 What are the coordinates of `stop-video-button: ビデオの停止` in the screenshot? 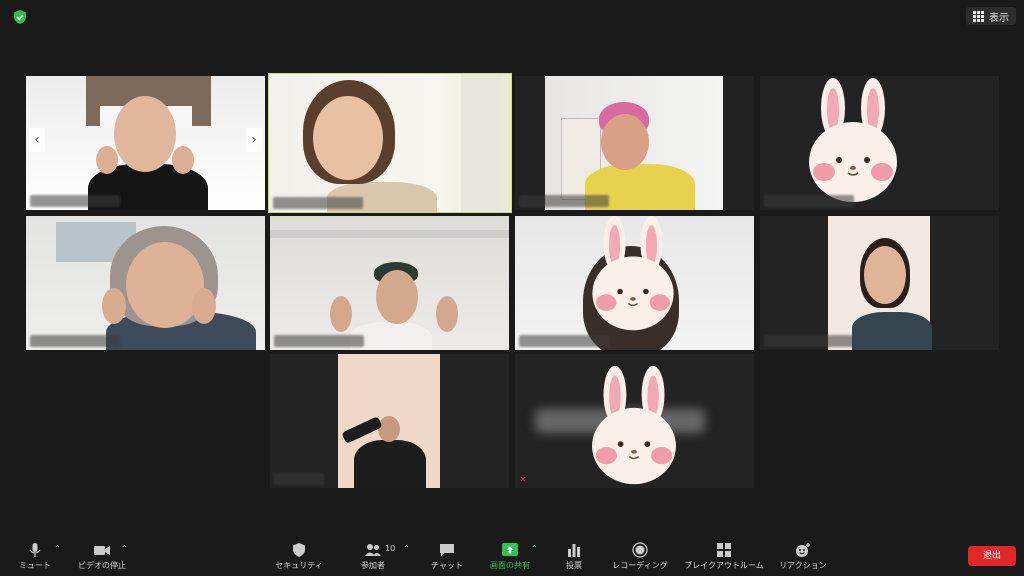 It's located at (102, 556).